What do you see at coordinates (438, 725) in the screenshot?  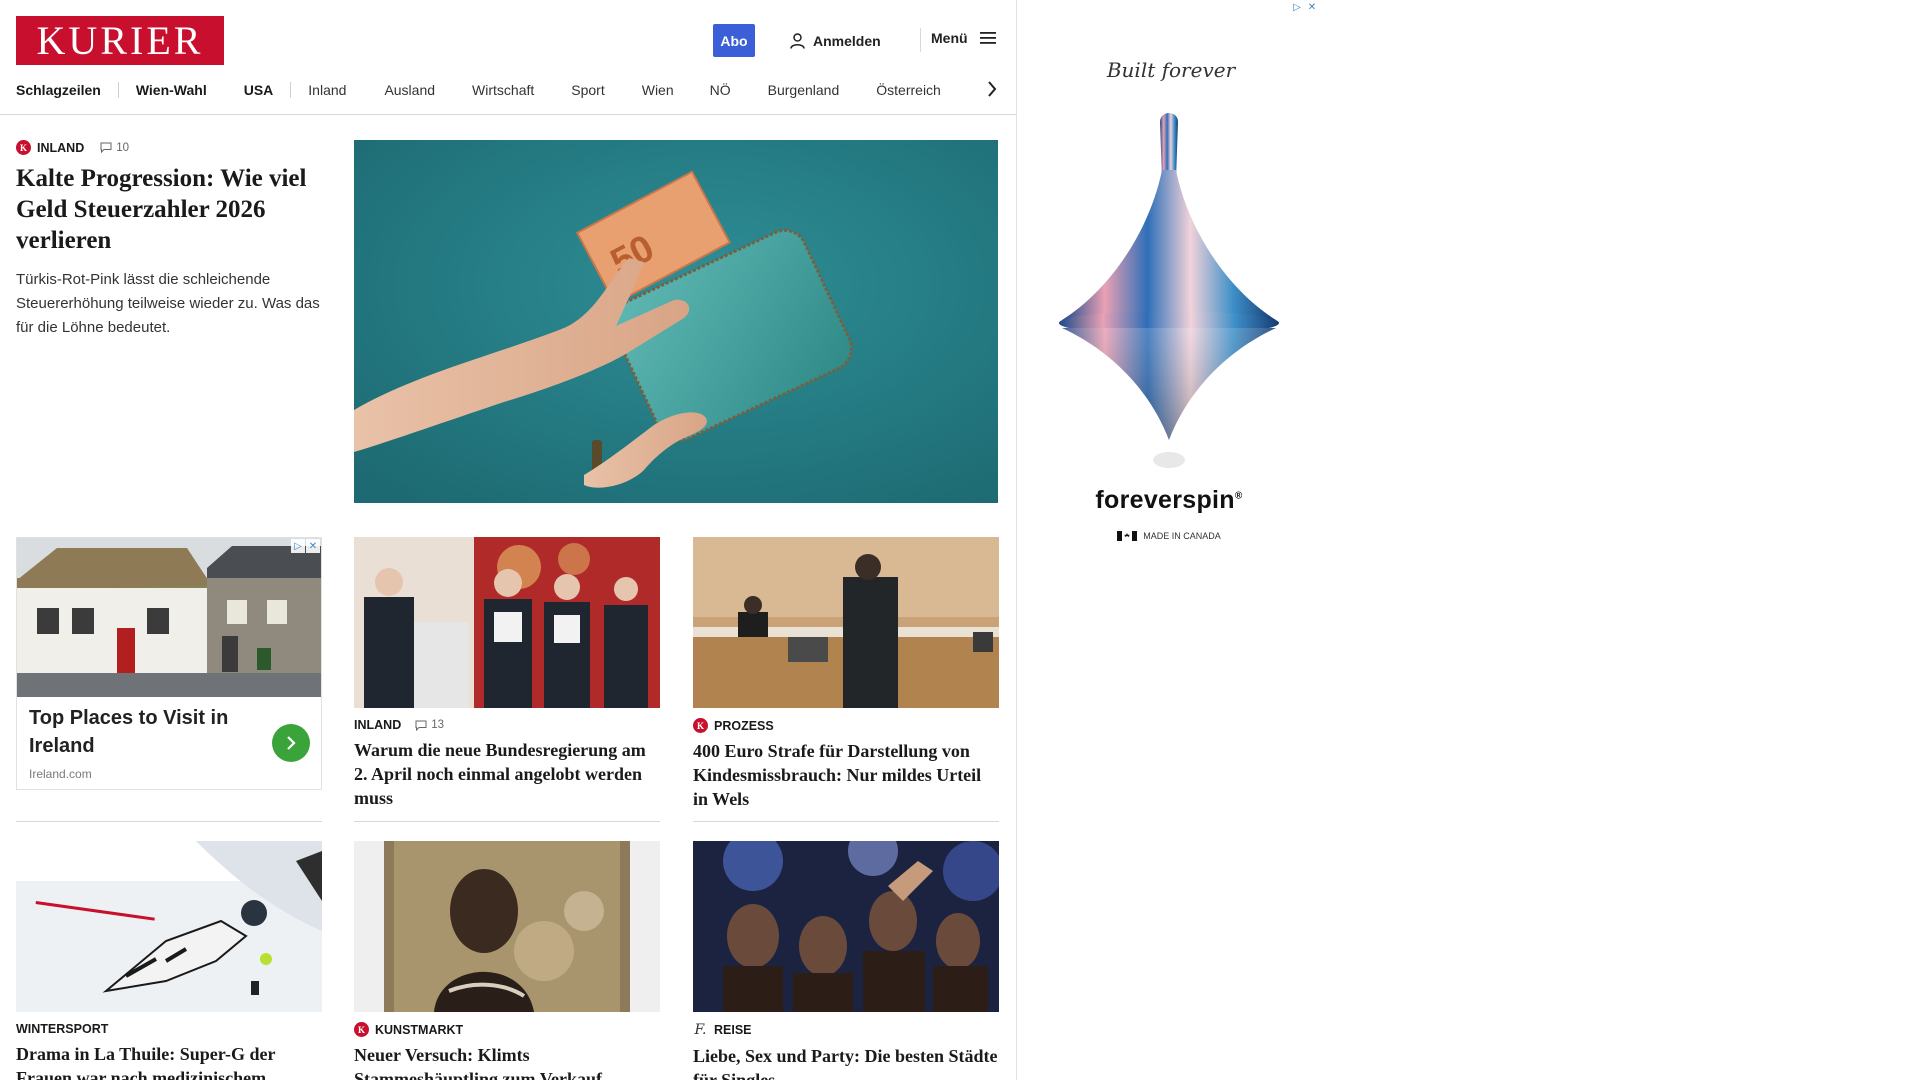 I see `card-comments-value: 13` at bounding box center [438, 725].